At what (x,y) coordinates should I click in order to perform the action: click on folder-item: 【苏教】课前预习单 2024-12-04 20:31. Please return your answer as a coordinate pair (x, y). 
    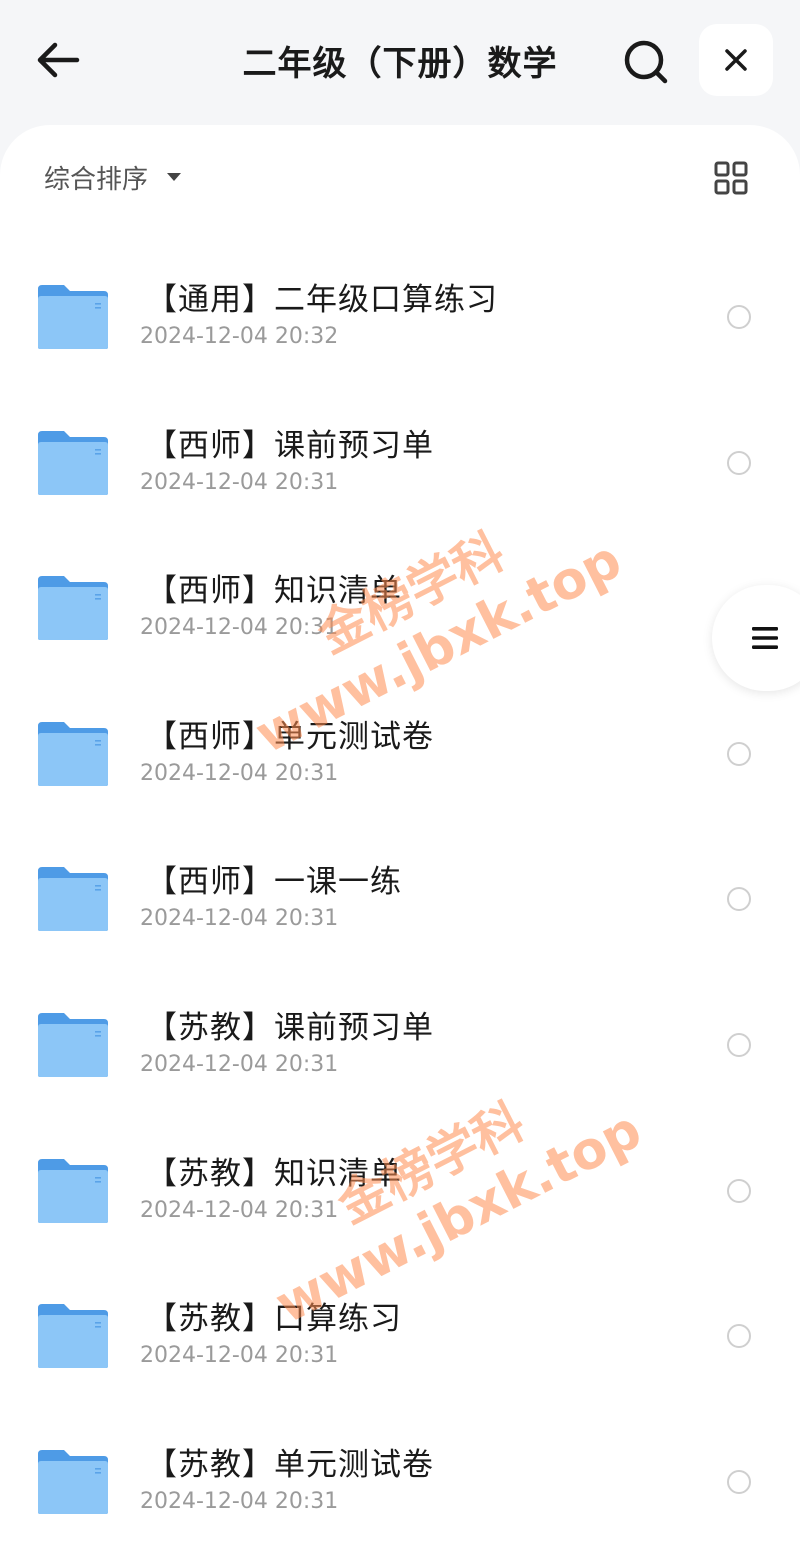
    Looking at the image, I should click on (400, 1027).